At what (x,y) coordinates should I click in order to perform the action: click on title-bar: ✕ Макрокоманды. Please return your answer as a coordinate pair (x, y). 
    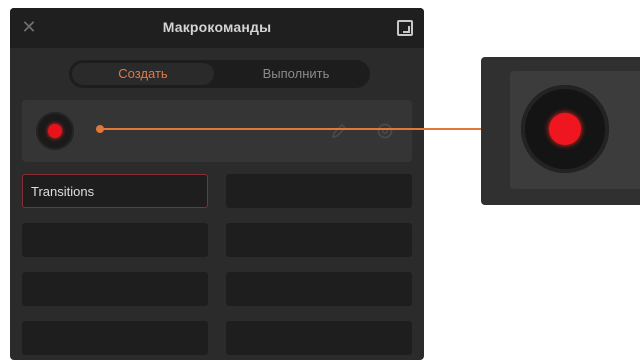
    Looking at the image, I should click on (217, 28).